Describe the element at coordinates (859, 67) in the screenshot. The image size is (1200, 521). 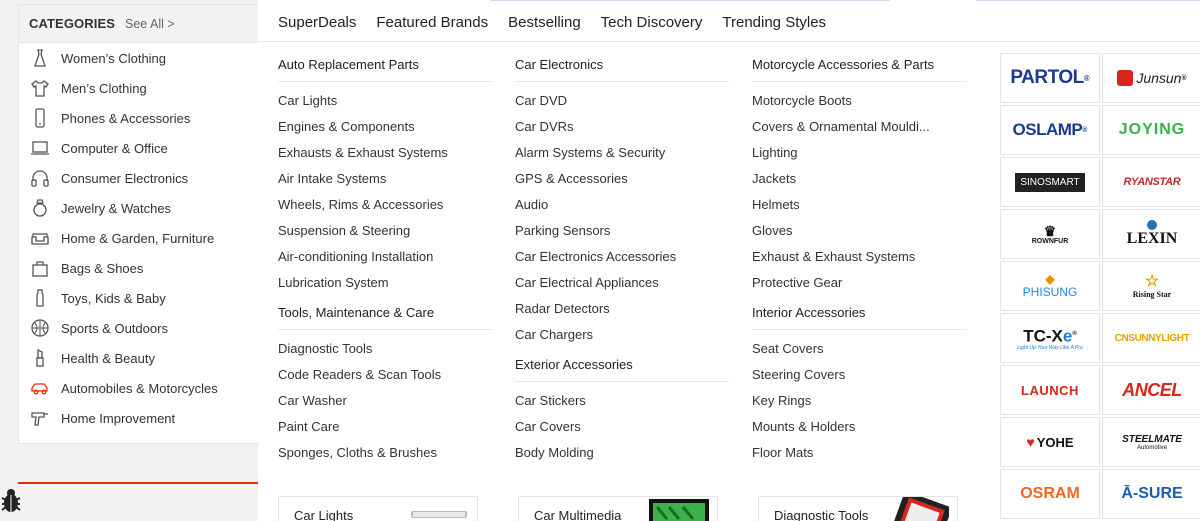
I see `subcategory-heading: Motorcycle Accessories & Parts` at that location.